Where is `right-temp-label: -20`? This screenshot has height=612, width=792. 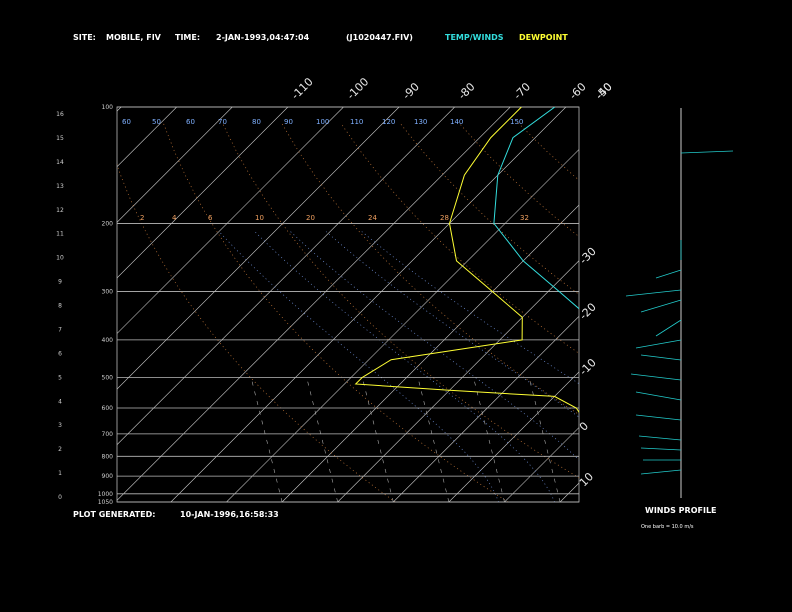 right-temp-label: -20 is located at coordinates (588, 312).